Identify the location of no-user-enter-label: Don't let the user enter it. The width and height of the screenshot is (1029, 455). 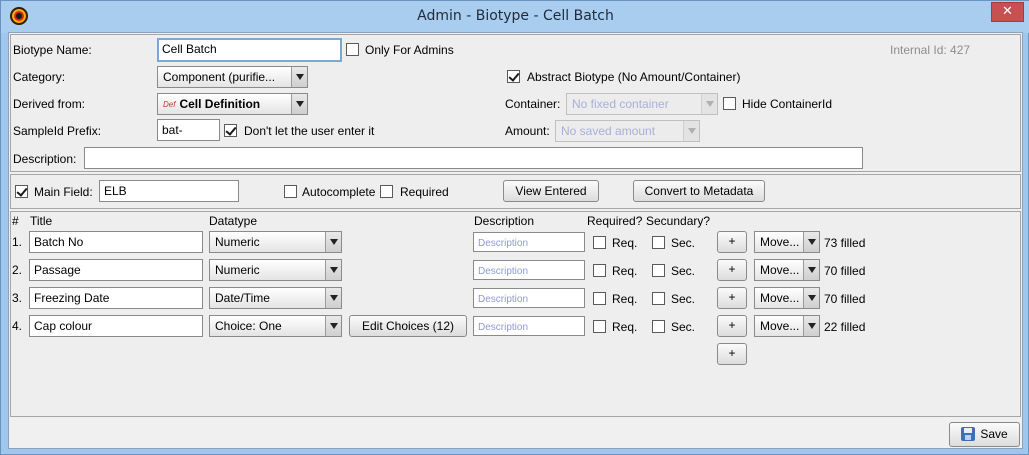
(309, 131).